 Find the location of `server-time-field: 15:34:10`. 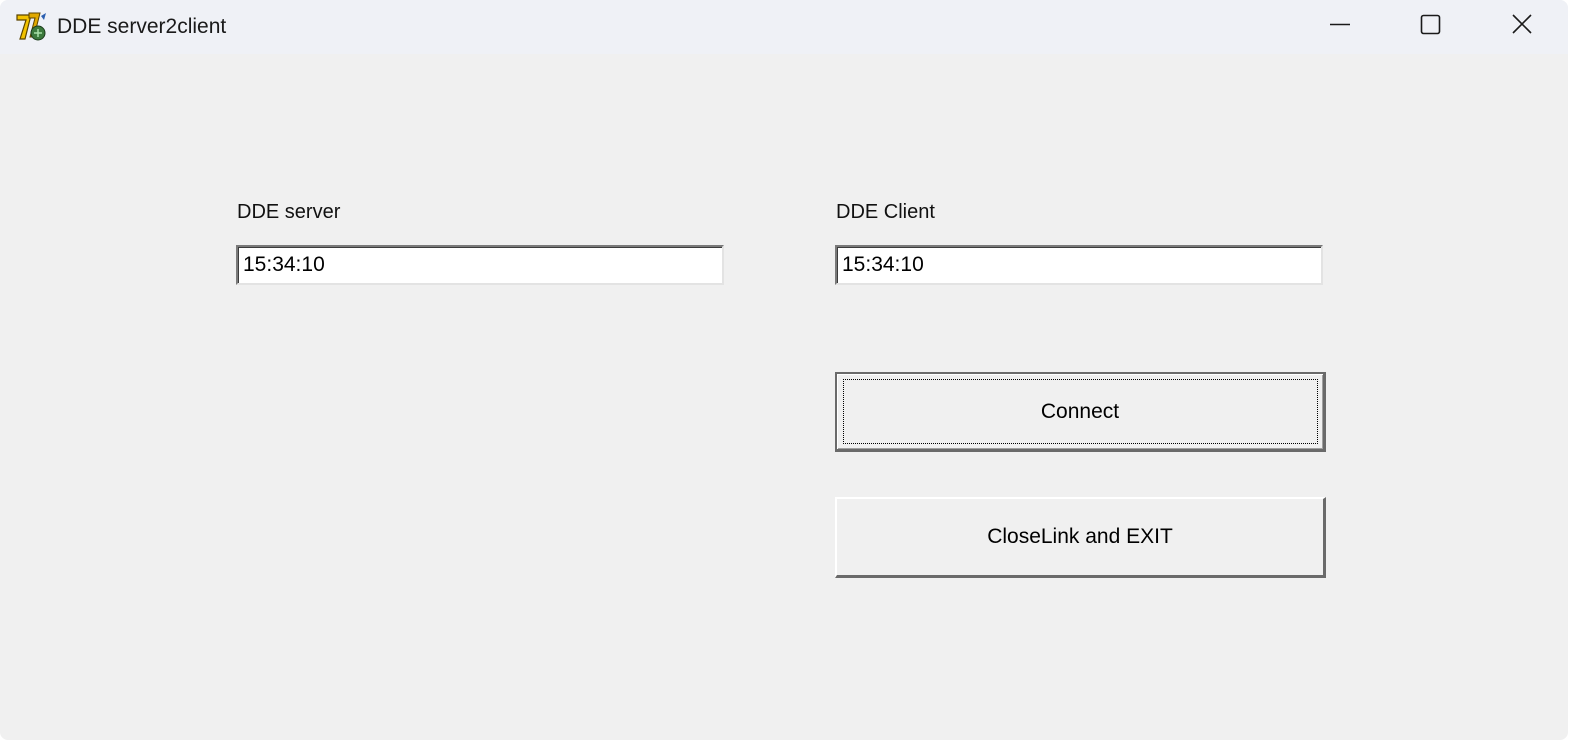

server-time-field: 15:34:10 is located at coordinates (480, 265).